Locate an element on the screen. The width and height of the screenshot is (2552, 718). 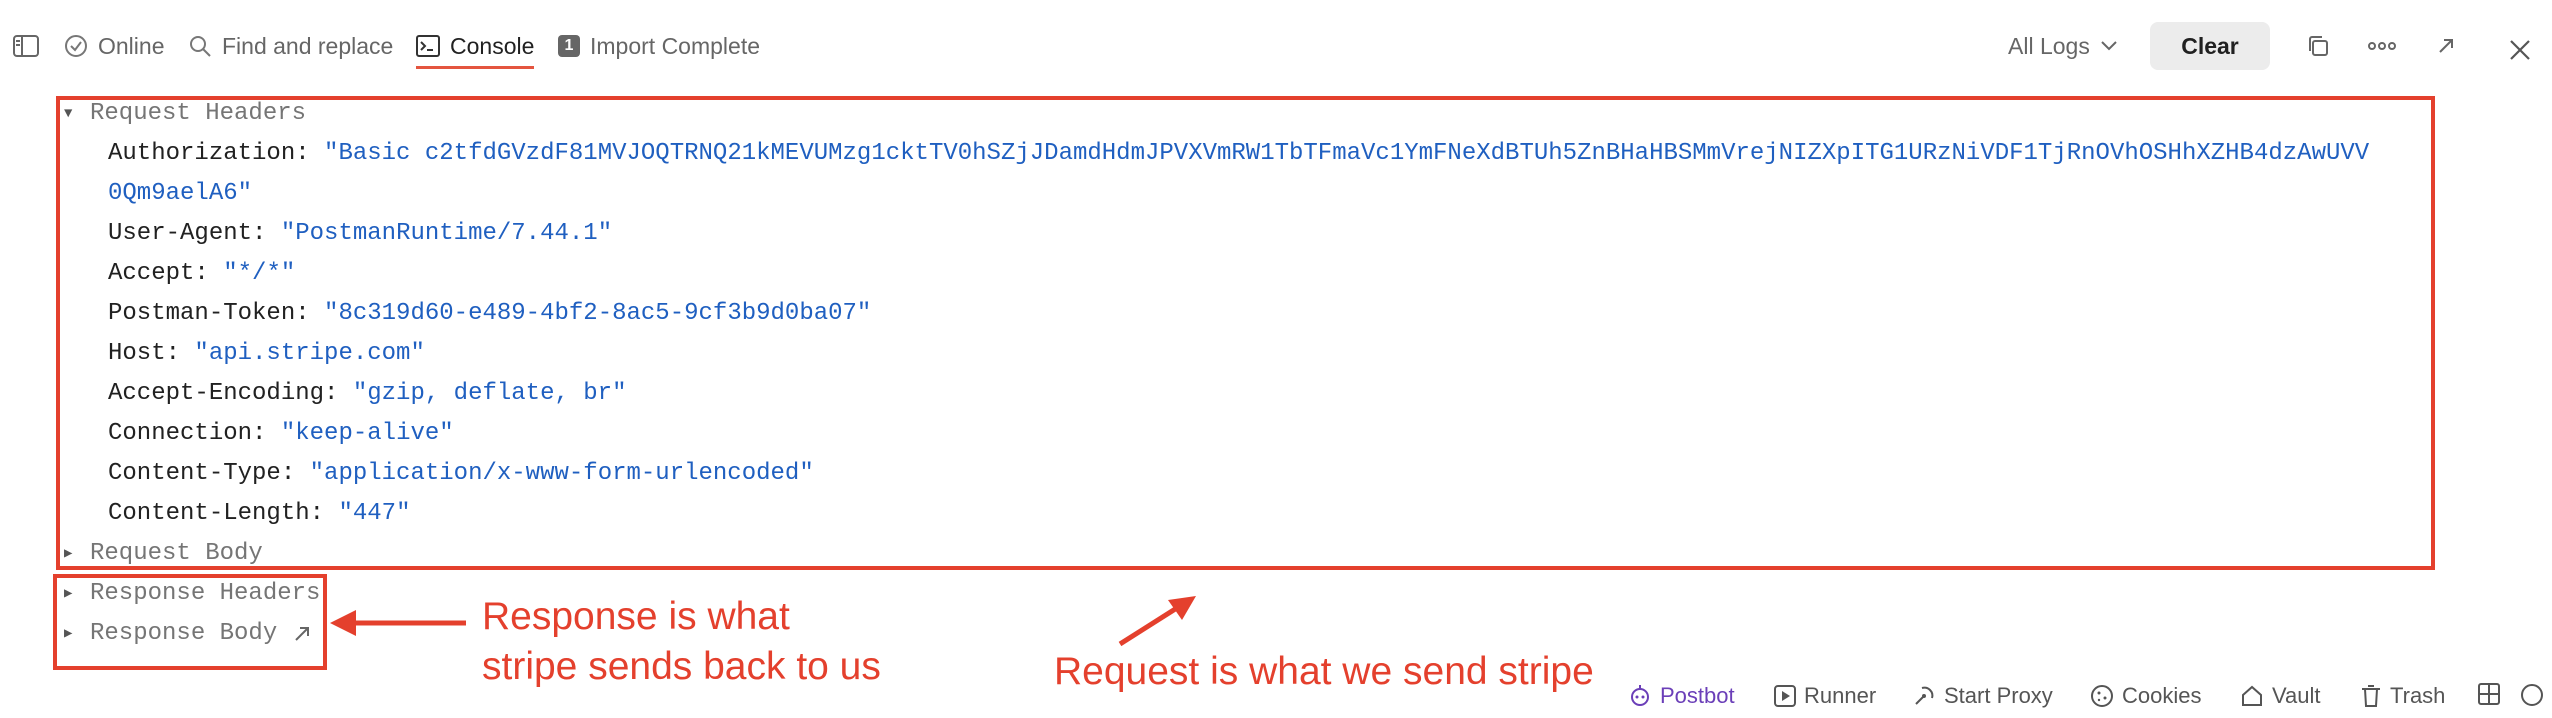
response-annotation-box is located at coordinates (190, 622).